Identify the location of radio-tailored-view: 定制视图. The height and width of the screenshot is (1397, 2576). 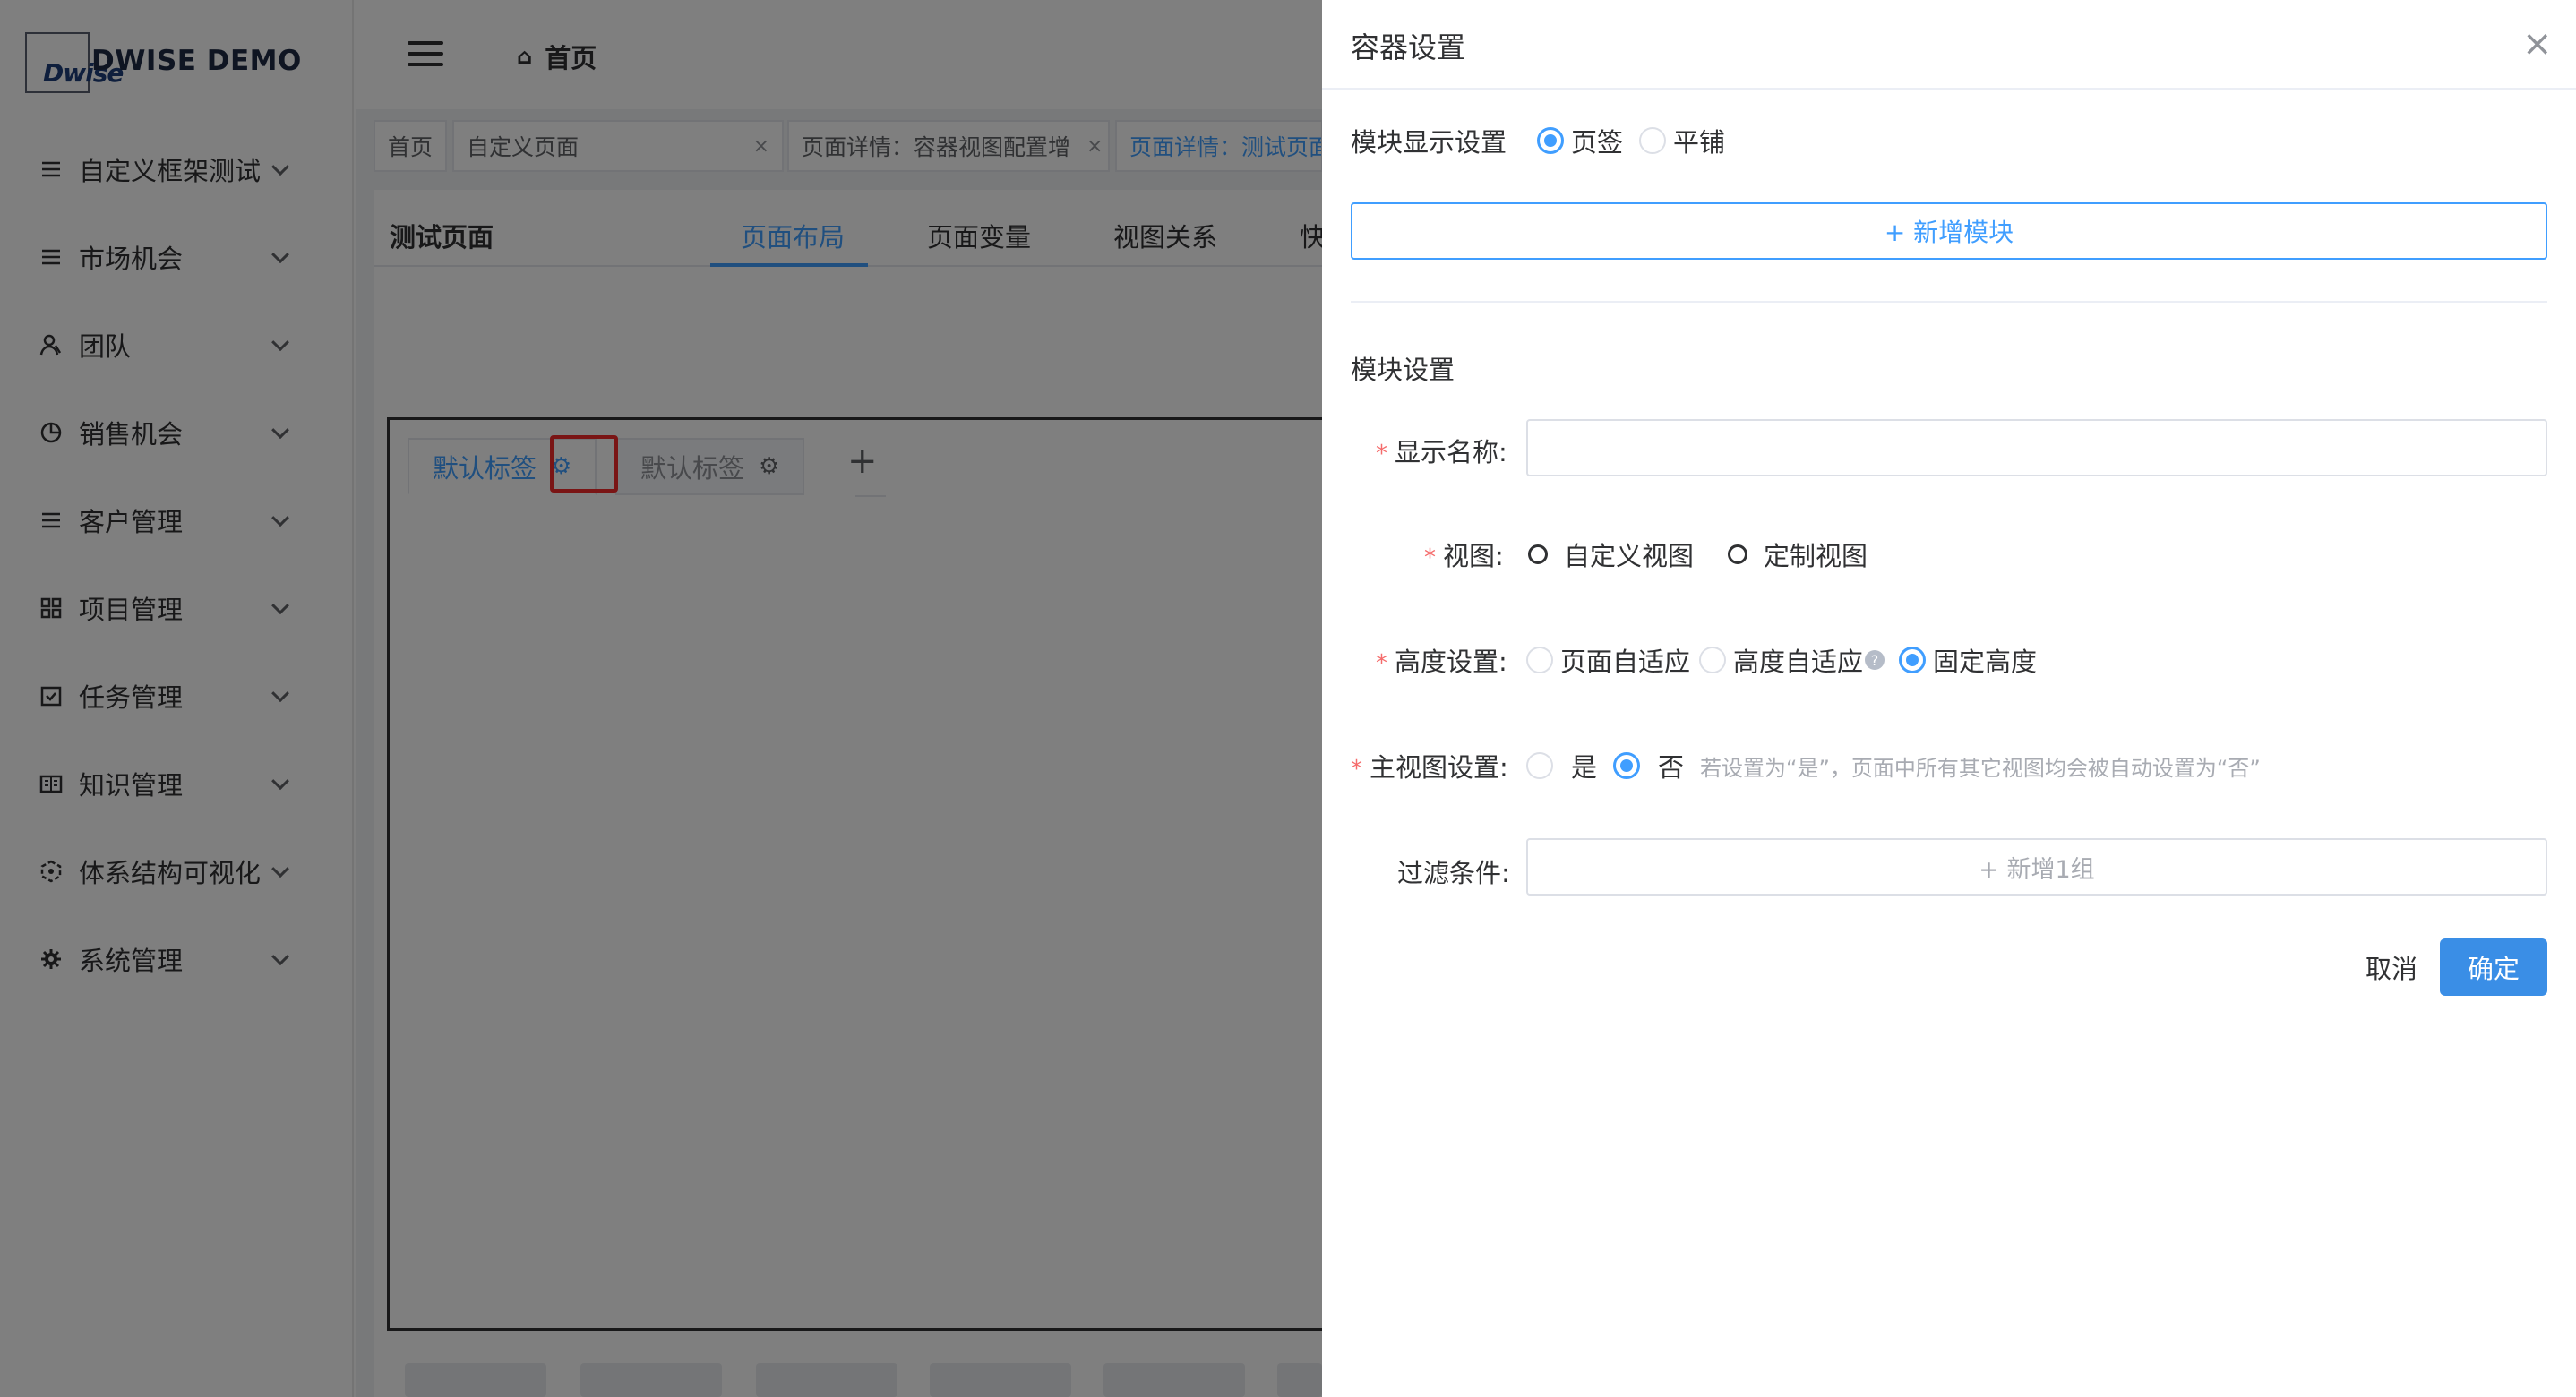
(1798, 554).